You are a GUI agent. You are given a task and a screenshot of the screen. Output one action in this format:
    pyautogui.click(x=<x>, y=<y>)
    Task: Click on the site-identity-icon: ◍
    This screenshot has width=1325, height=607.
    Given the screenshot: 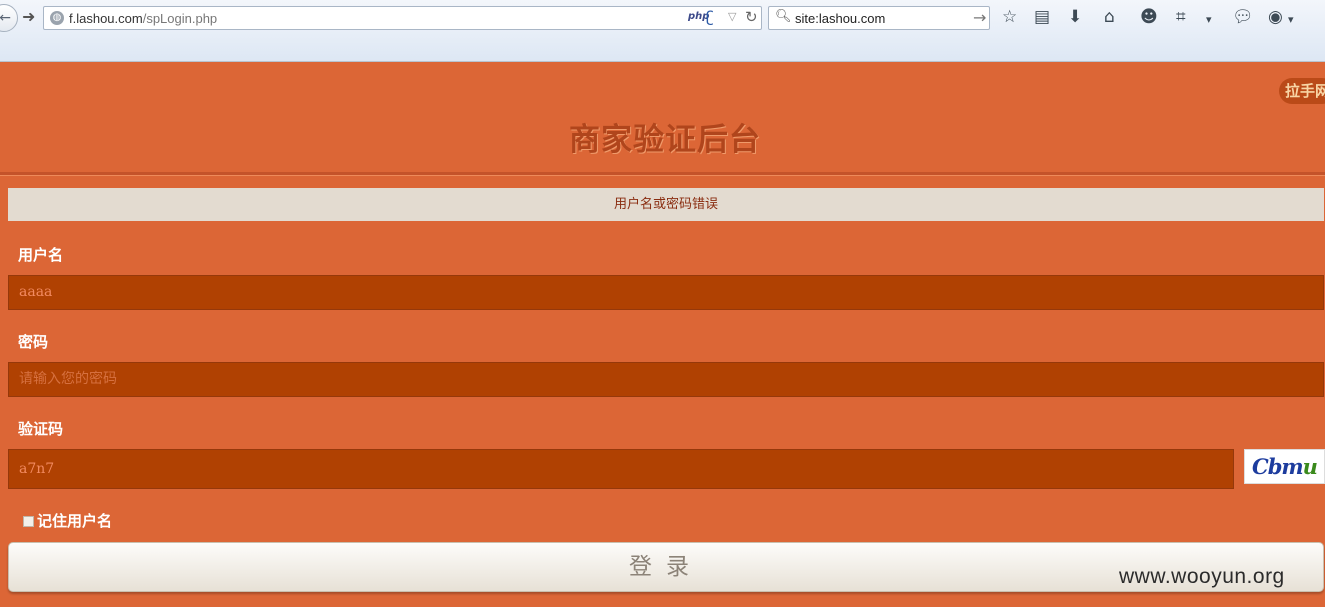 What is the action you would take?
    pyautogui.click(x=57, y=18)
    